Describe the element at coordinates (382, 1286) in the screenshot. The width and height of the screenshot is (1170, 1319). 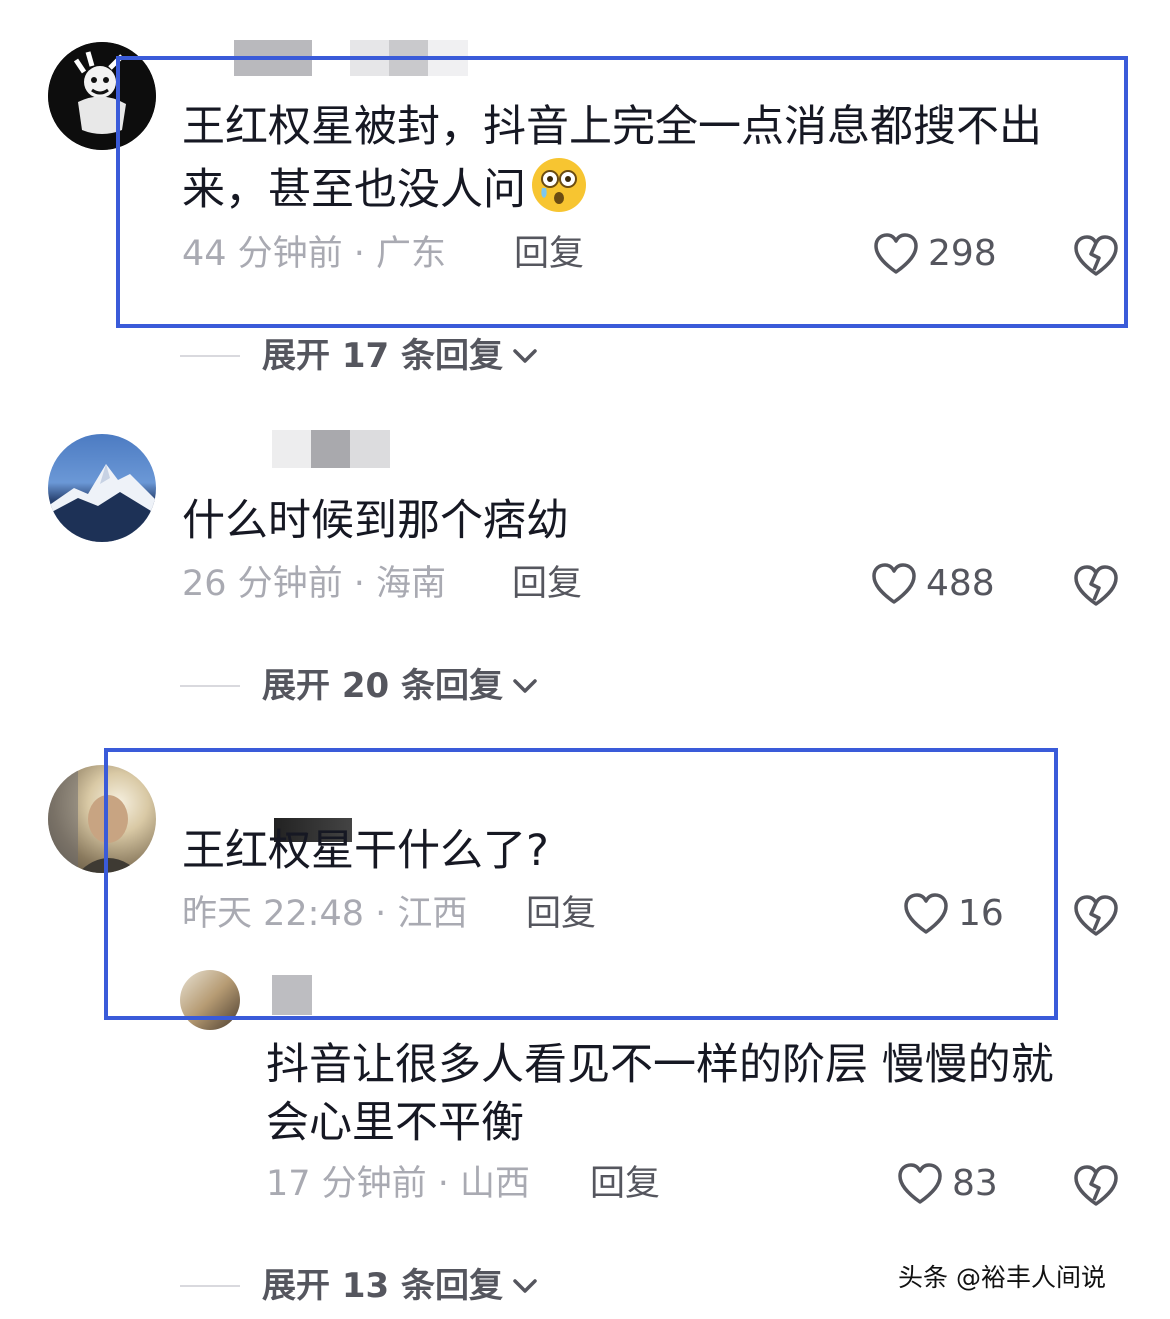
I see `expand-replies-label: 展开 13 条回复` at that location.